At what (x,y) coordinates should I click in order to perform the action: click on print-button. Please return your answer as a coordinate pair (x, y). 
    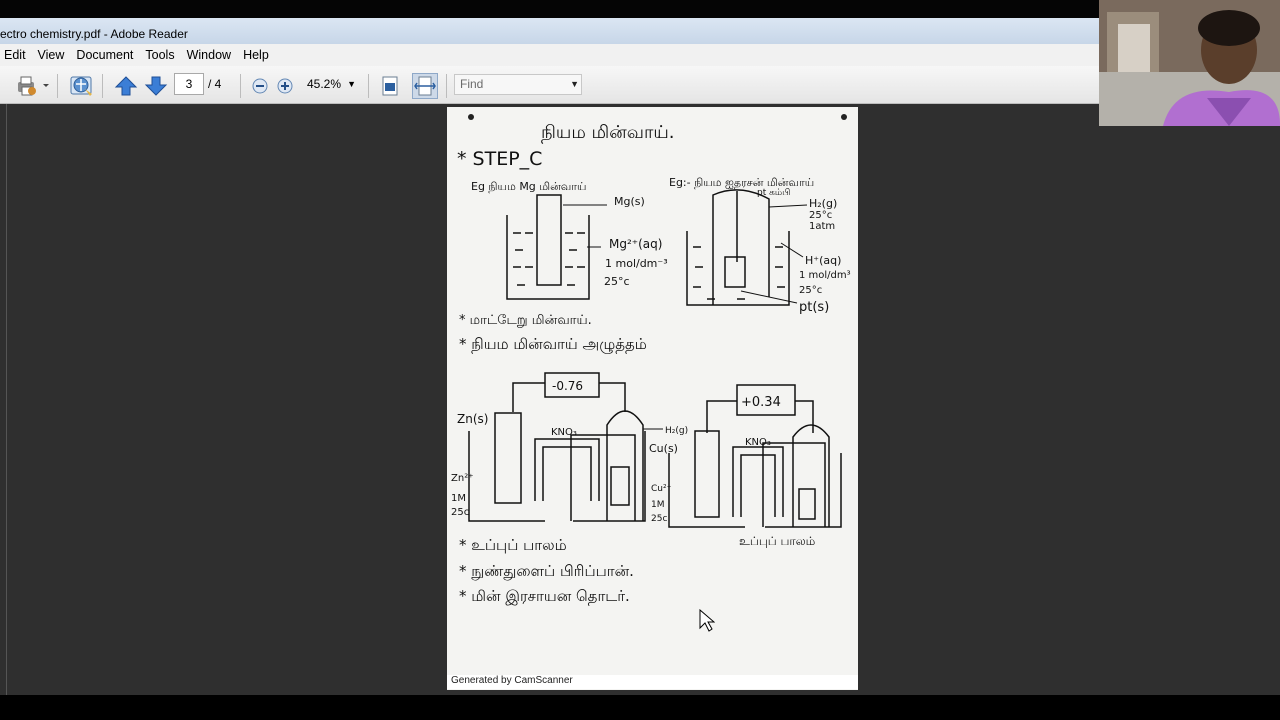
    Looking at the image, I should click on (33, 86).